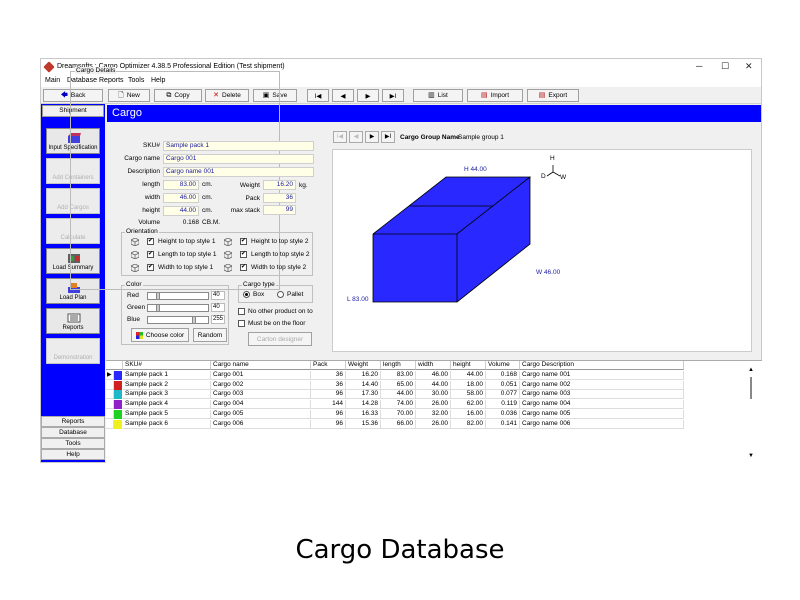 The height and width of the screenshot is (600, 800). What do you see at coordinates (503, 385) in the screenshot?
I see `table-cell-volume: 0.051` at bounding box center [503, 385].